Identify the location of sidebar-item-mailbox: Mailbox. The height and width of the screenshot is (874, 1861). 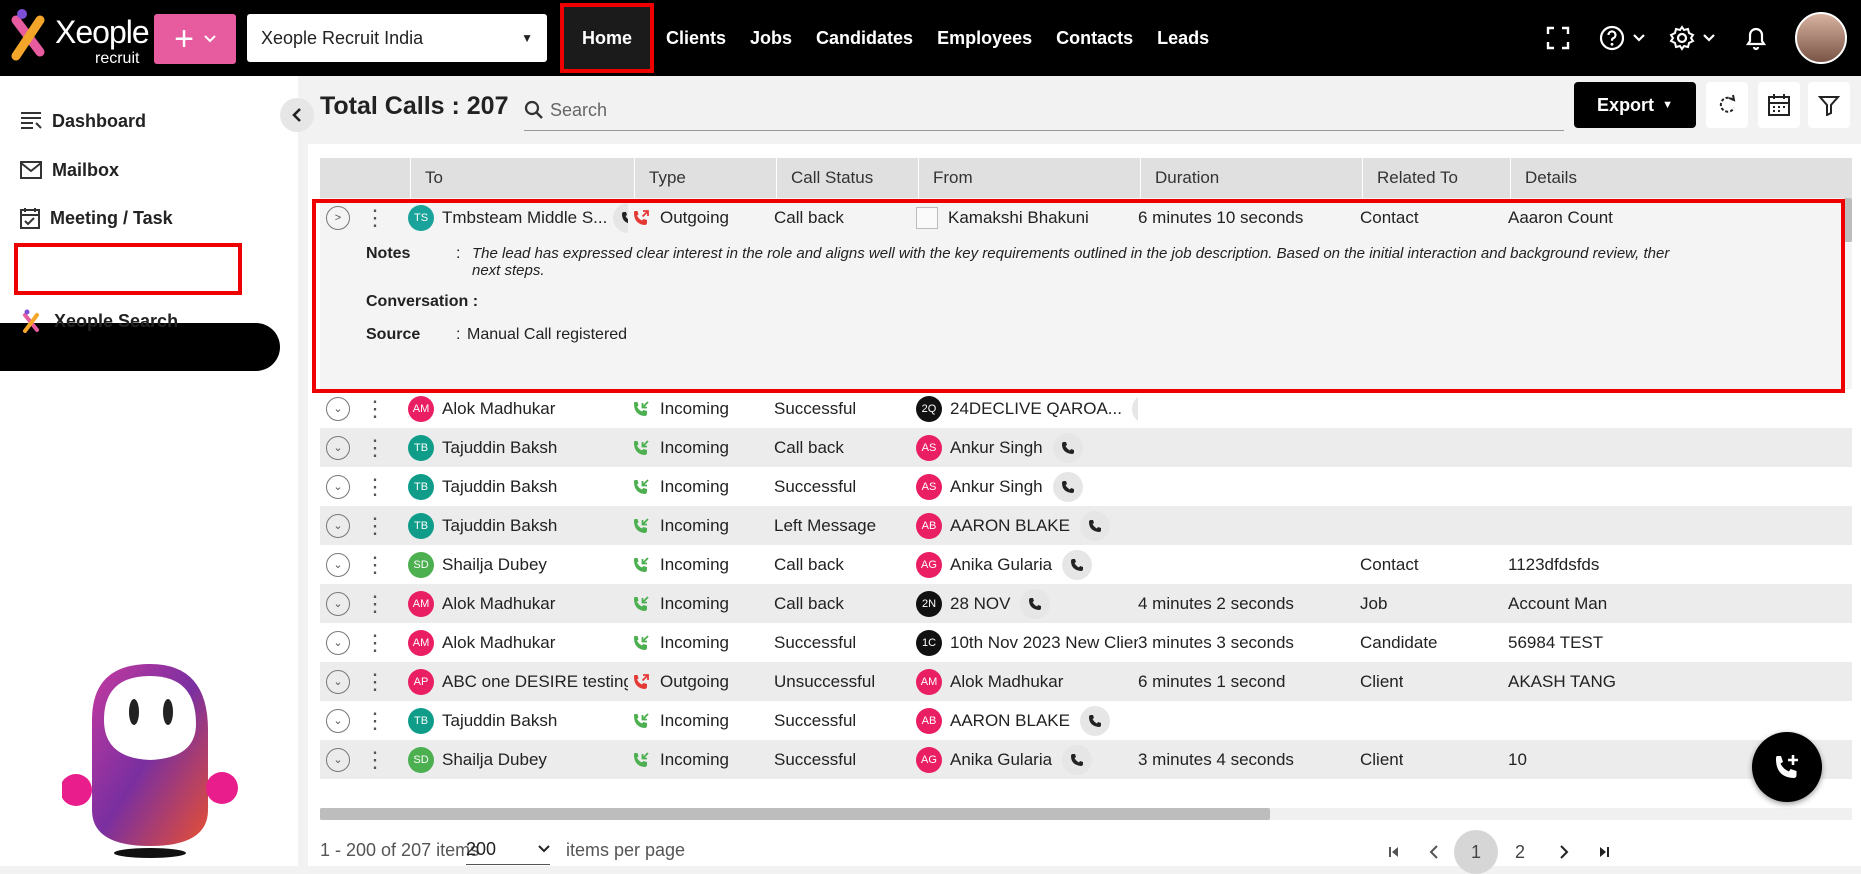
(69, 170).